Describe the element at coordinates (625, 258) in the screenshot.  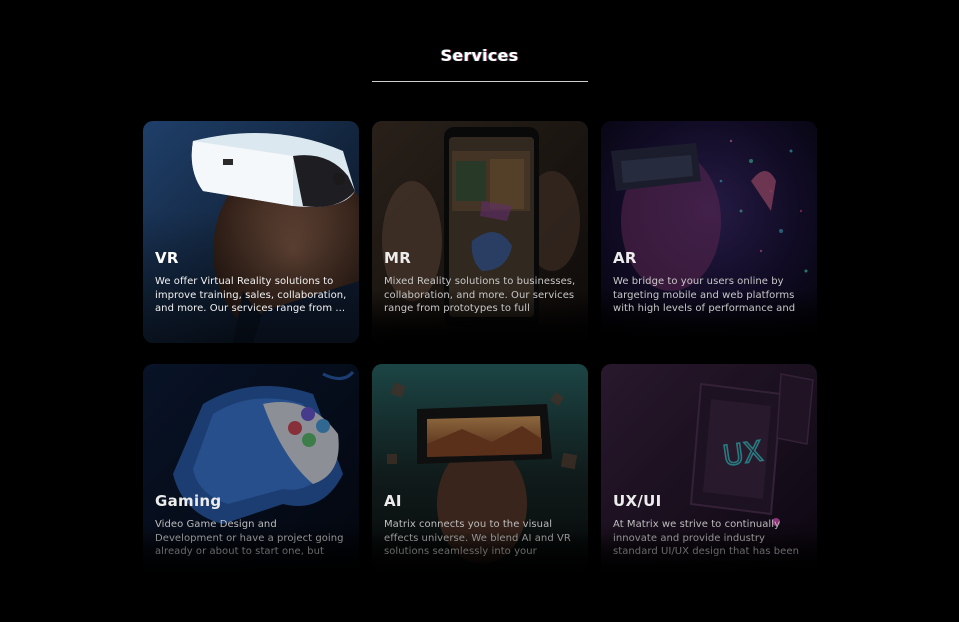
I see `card-title: AR` at that location.